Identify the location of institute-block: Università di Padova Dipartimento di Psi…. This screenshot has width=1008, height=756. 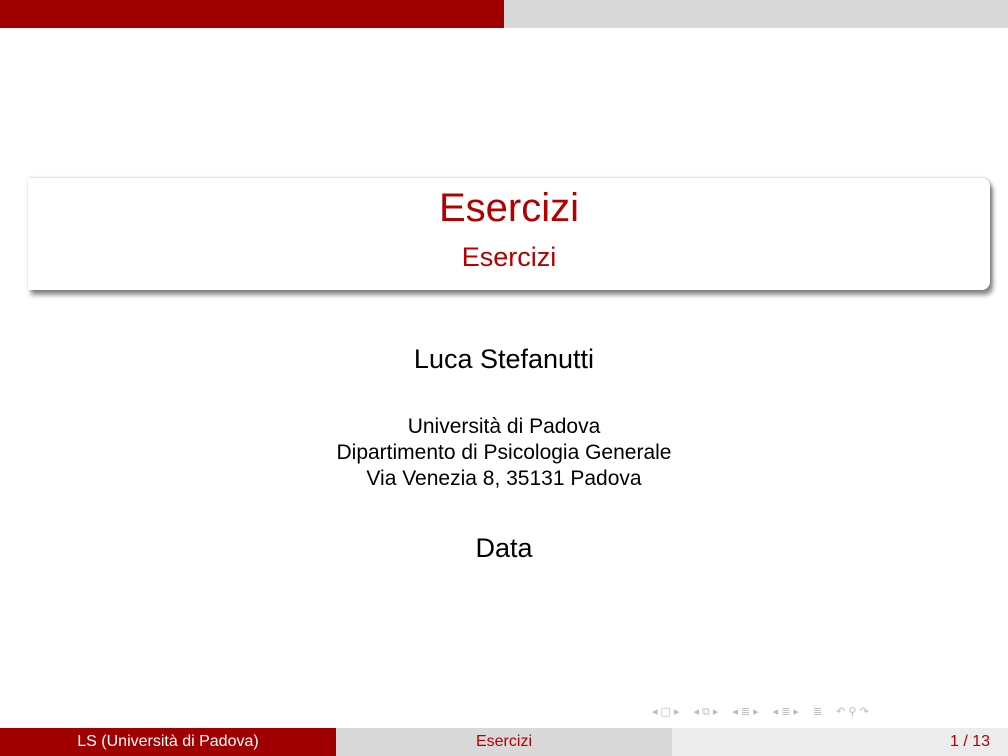
(504, 453).